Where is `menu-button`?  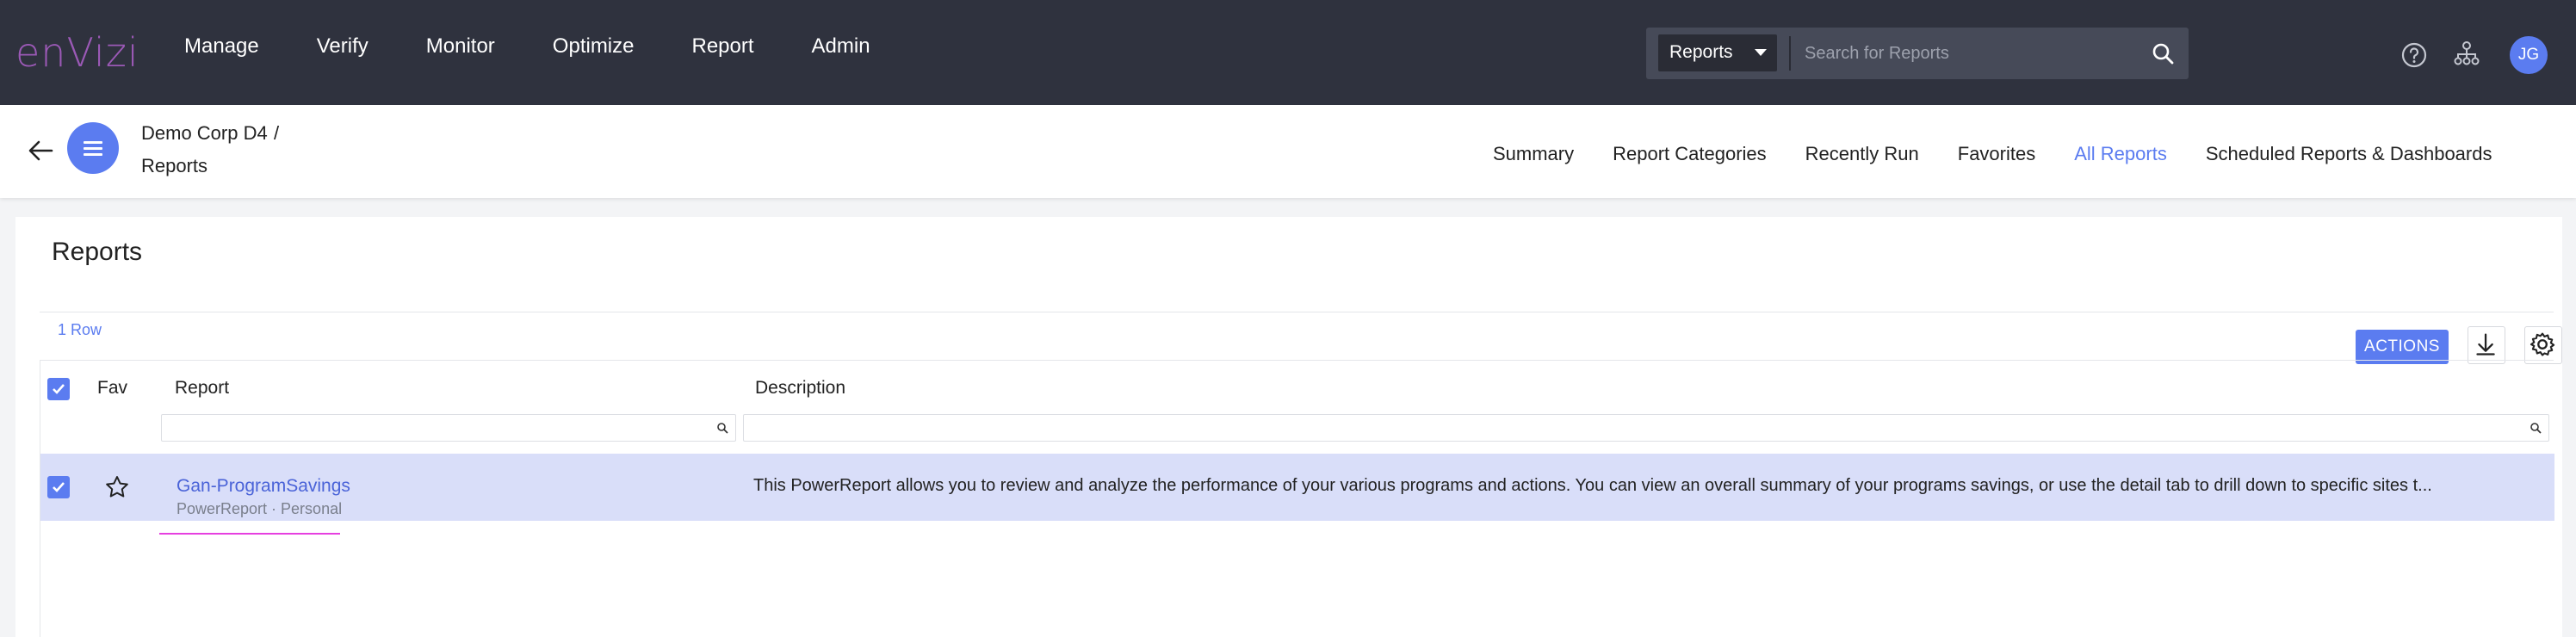 menu-button is located at coordinates (93, 148).